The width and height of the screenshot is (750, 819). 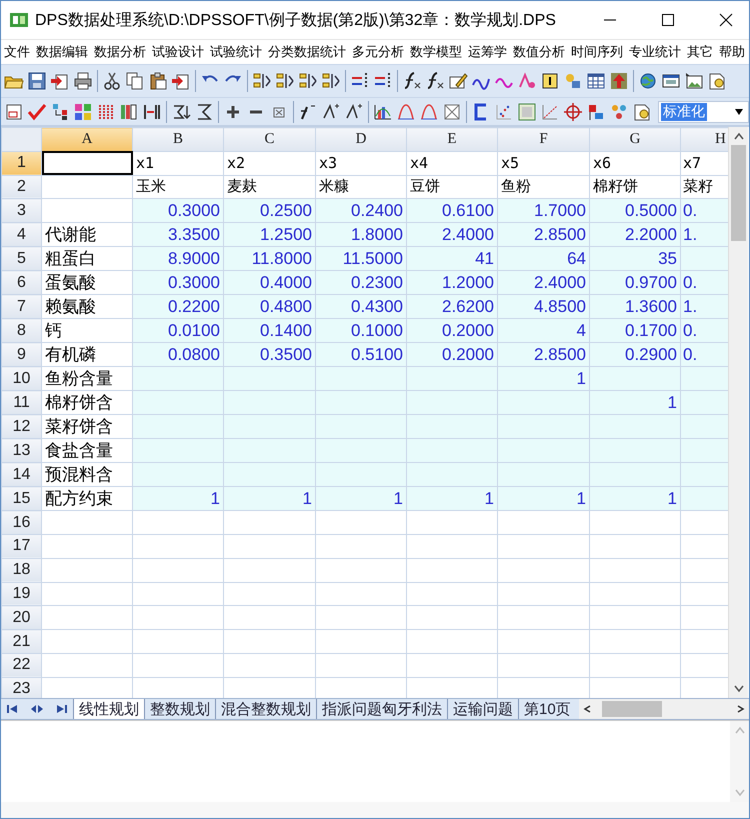 I want to click on vertical-scrollbar, so click(x=738, y=412).